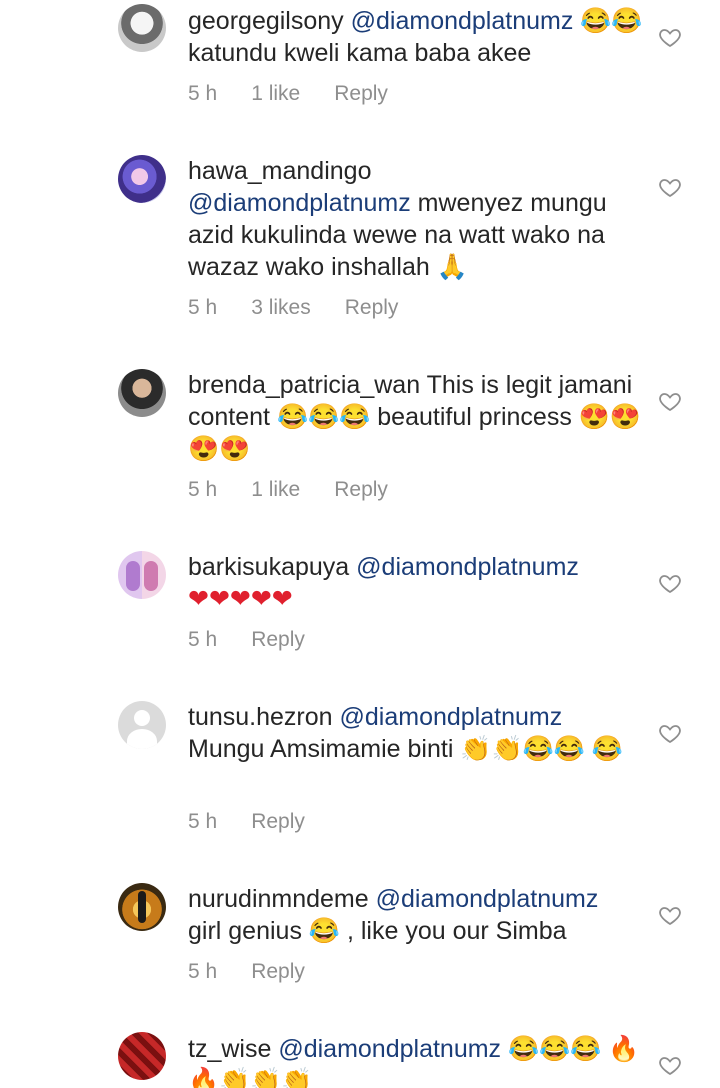 This screenshot has width=720, height=1088. What do you see at coordinates (266, 21) in the screenshot?
I see `comment-username: georgegilsony` at bounding box center [266, 21].